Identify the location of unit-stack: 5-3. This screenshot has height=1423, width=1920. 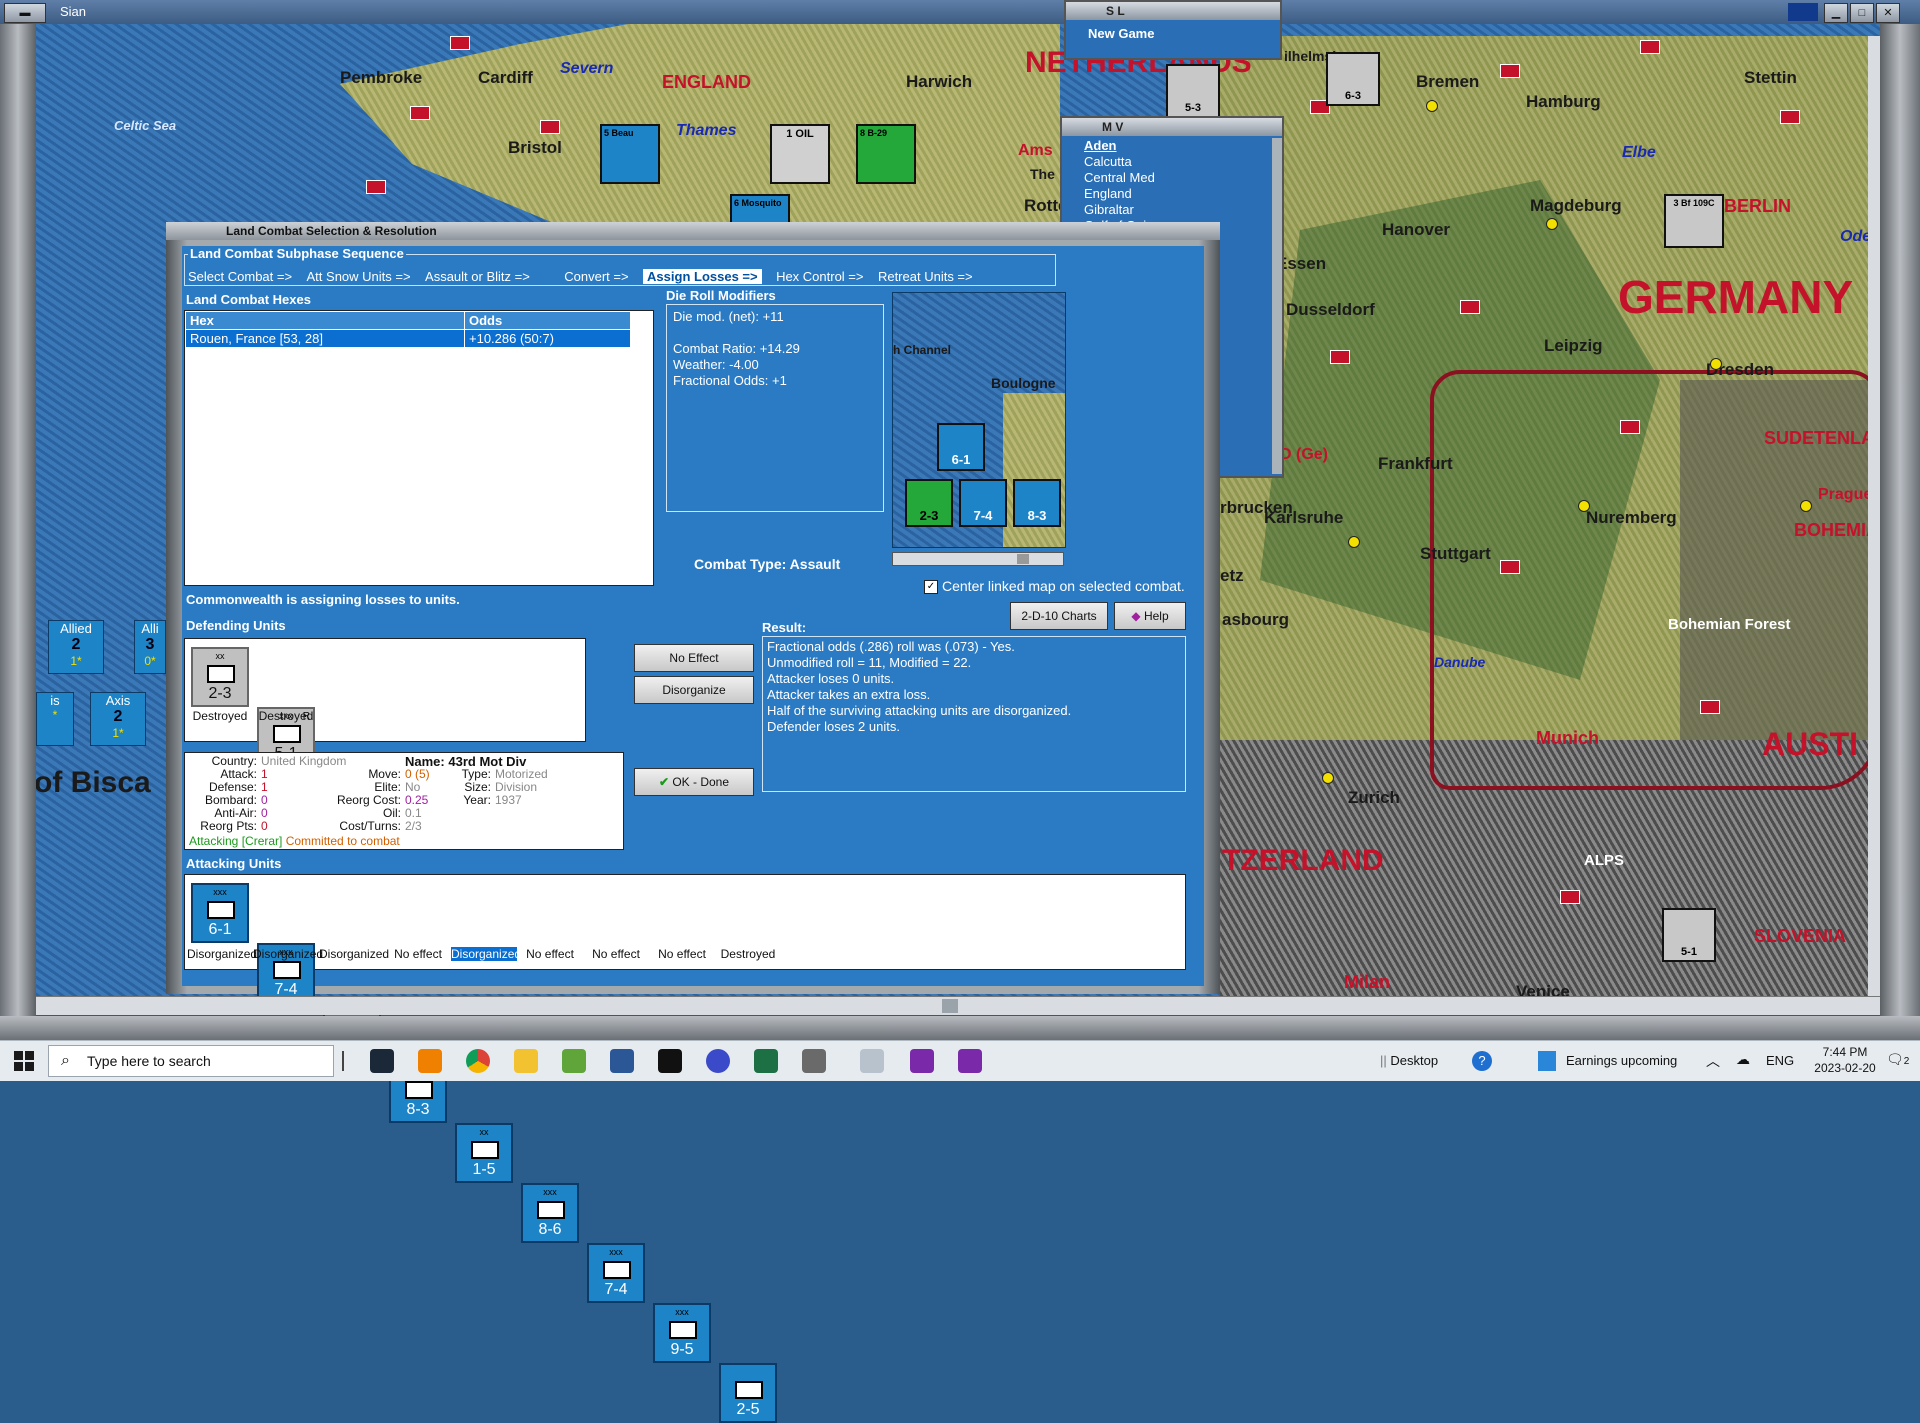
(1193, 91).